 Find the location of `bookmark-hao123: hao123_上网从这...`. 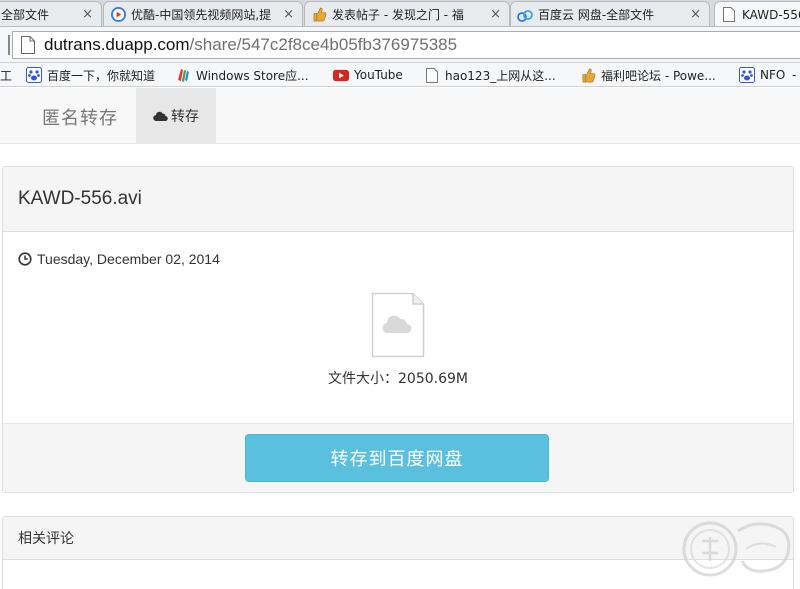

bookmark-hao123: hao123_上网从这... is located at coordinates (490, 74).